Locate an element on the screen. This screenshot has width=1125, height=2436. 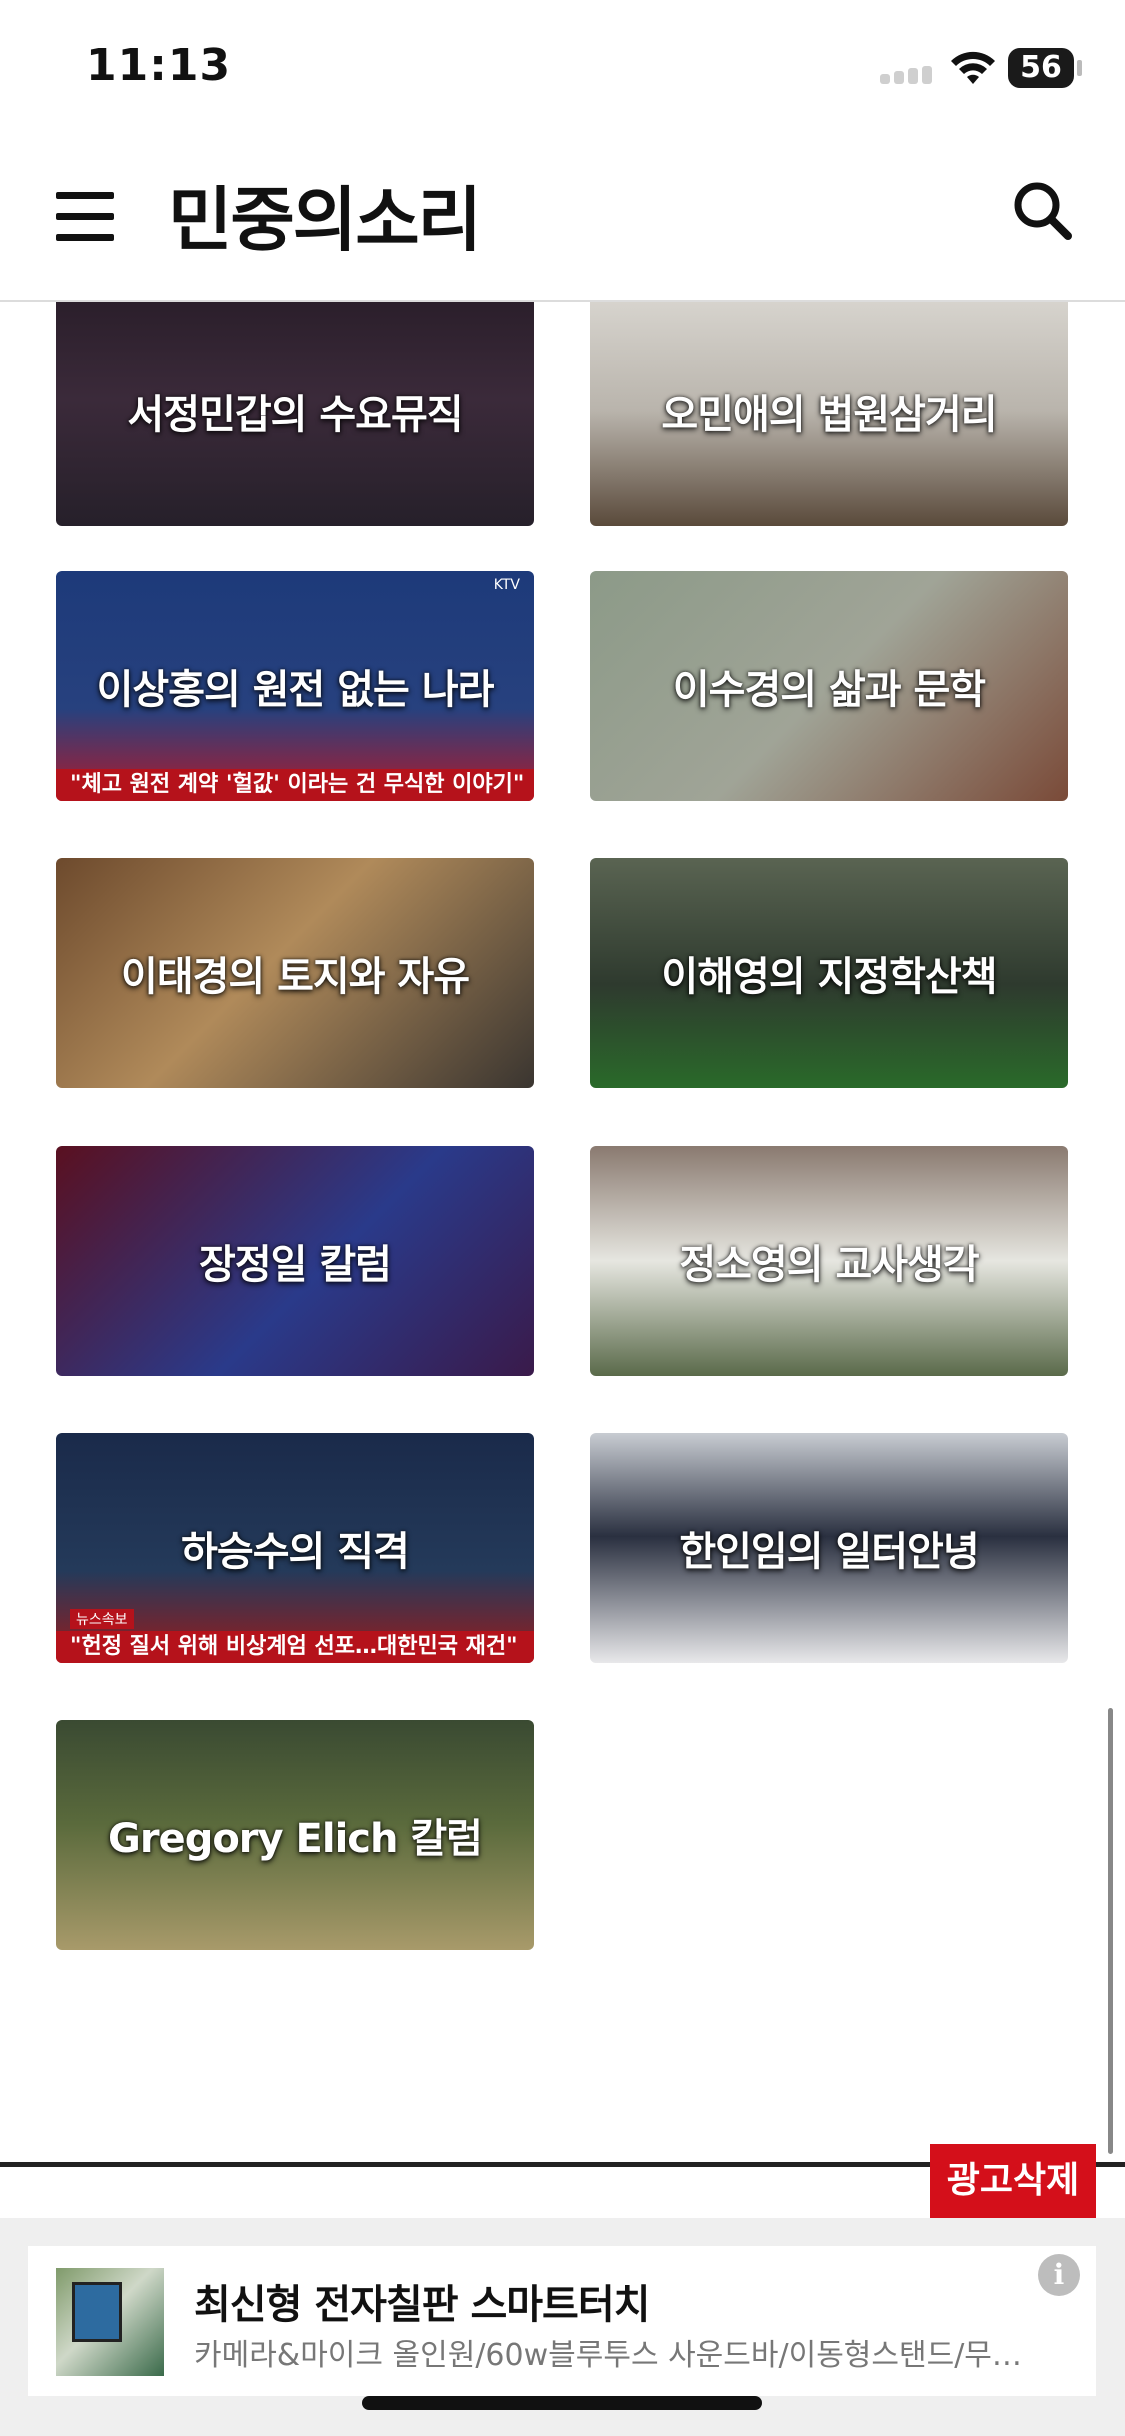
app-header: 민중의소리 is located at coordinates (562, 221).